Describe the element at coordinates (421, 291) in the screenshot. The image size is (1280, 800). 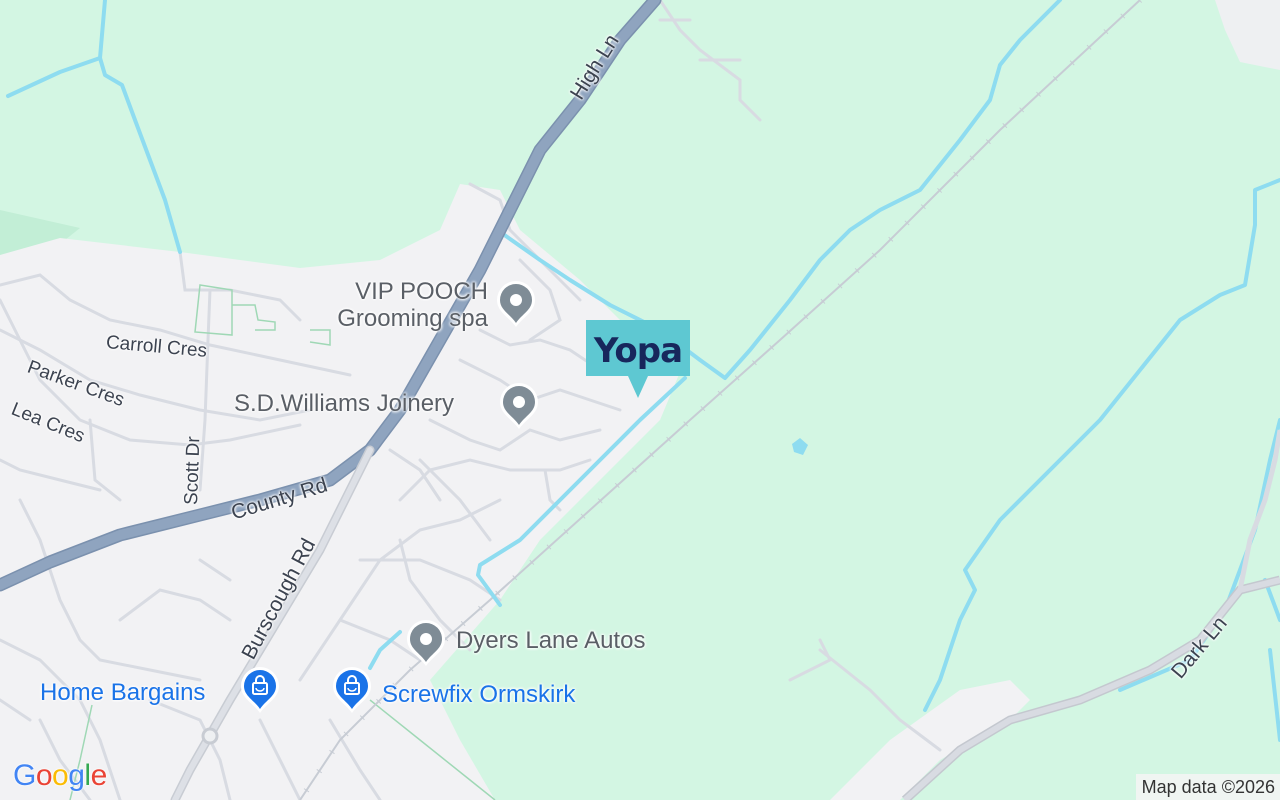
I see `poi-label-line: VIP POOCH` at that location.